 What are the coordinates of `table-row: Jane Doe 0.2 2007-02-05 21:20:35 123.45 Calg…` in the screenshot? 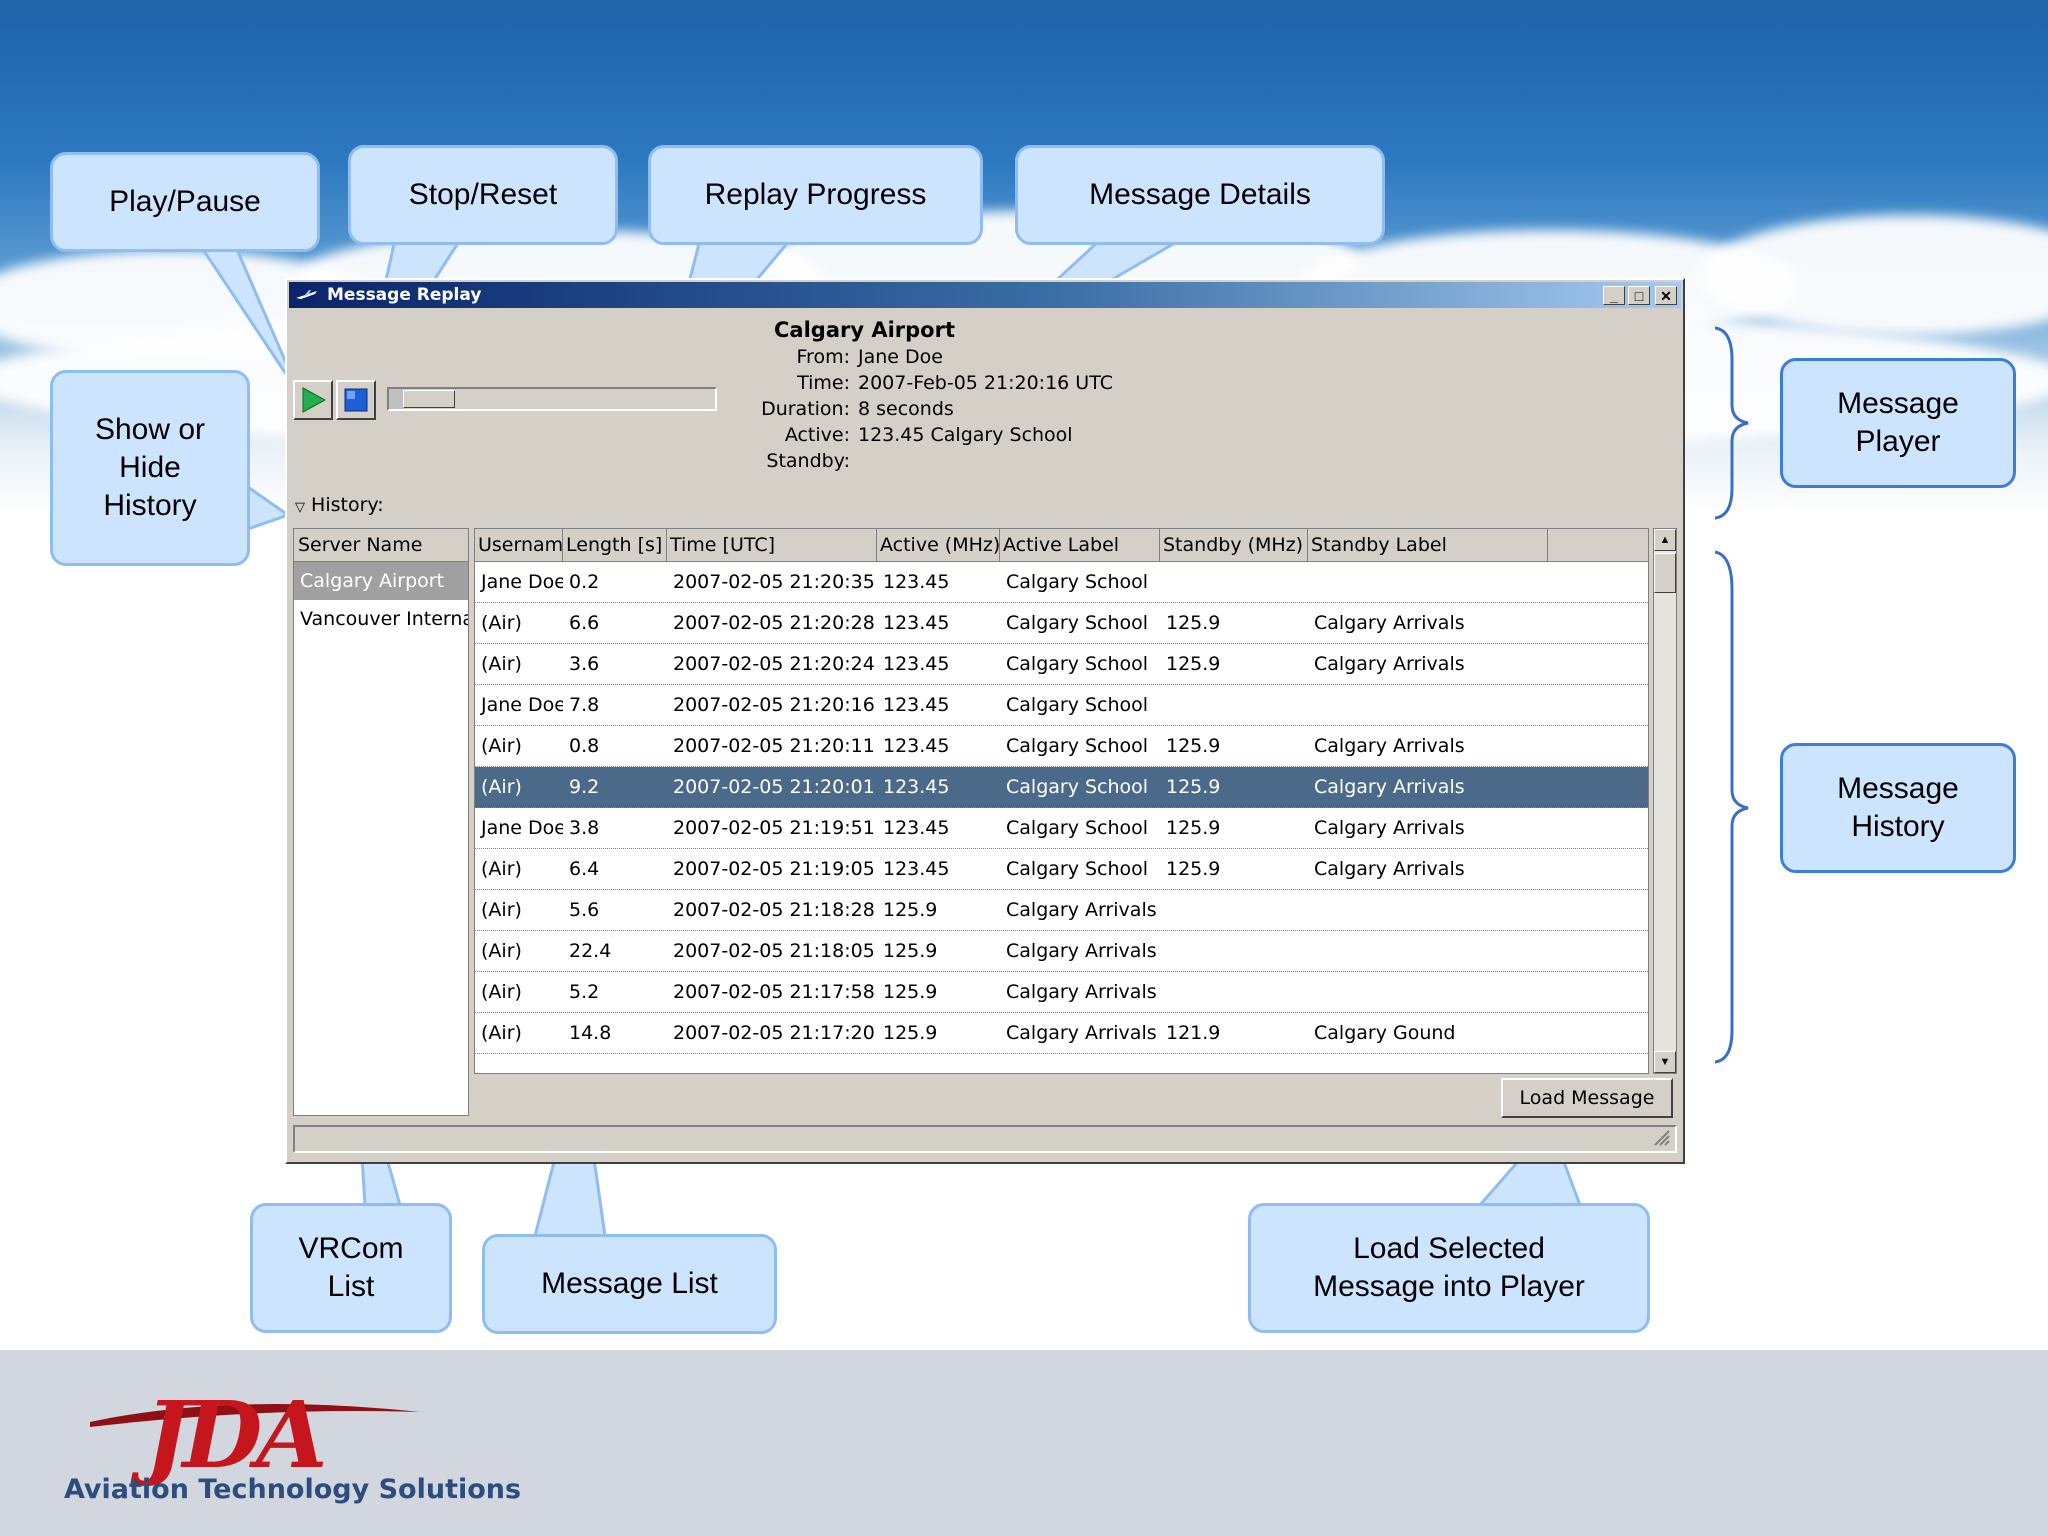 It's located at (1061, 582).